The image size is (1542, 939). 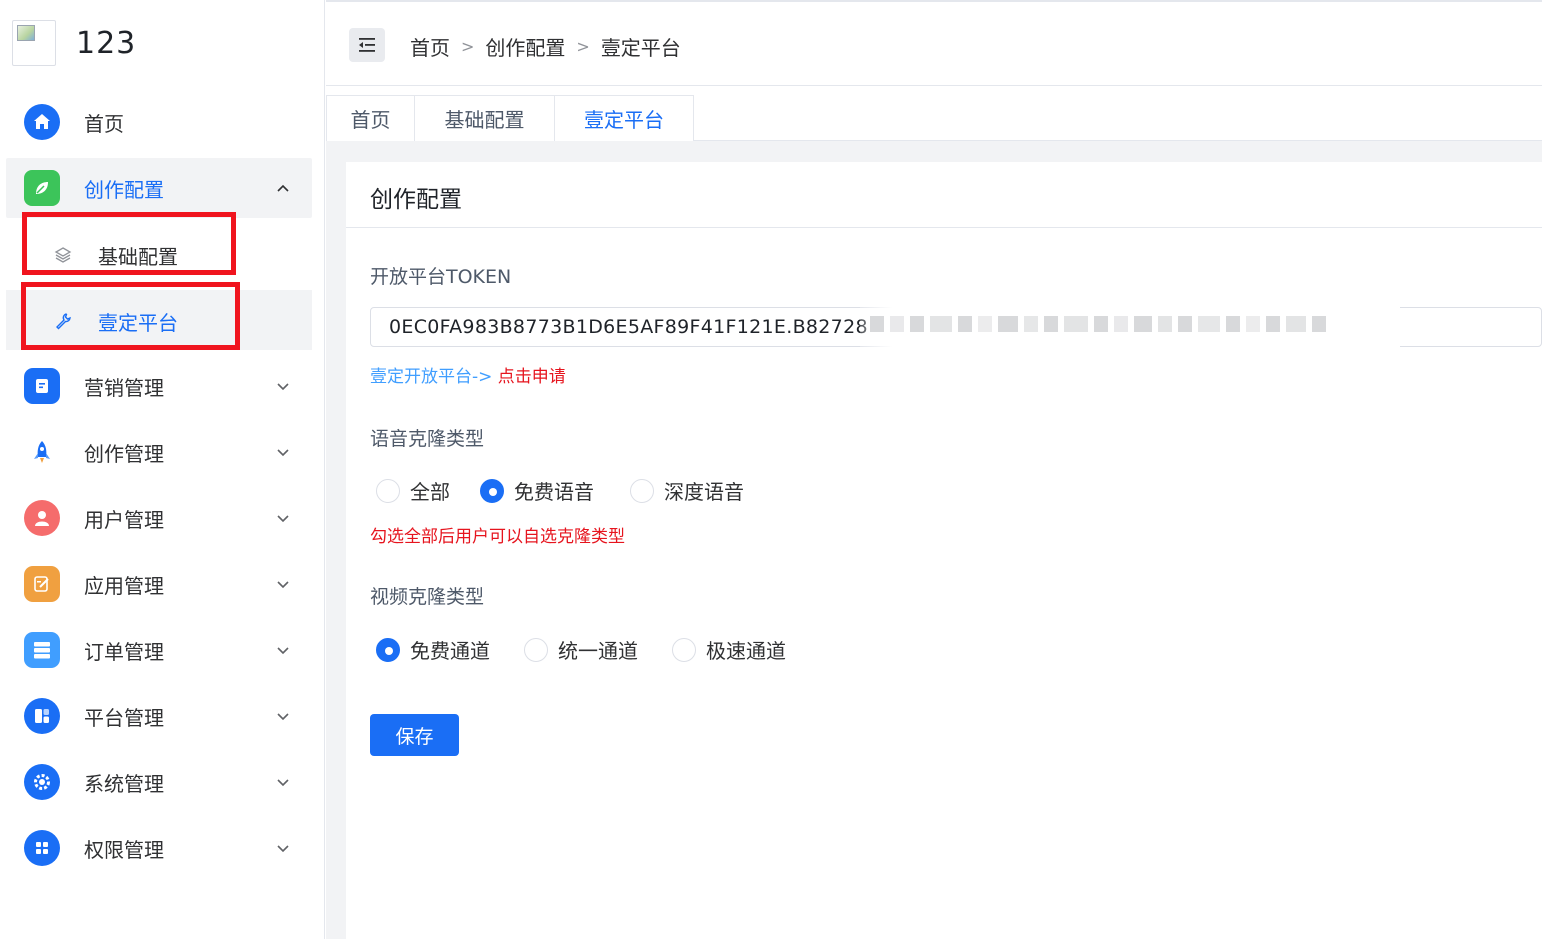 I want to click on grid-icon, so click(x=42, y=848).